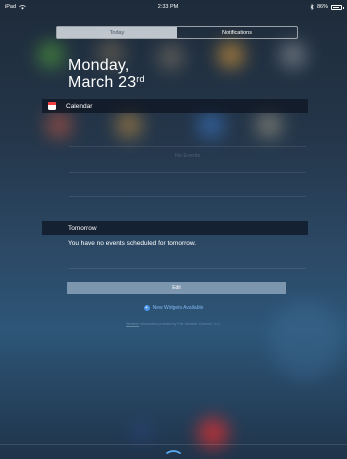 This screenshot has width=347, height=459. Describe the element at coordinates (322, 7) in the screenshot. I see `battery-percent: 86%` at that location.